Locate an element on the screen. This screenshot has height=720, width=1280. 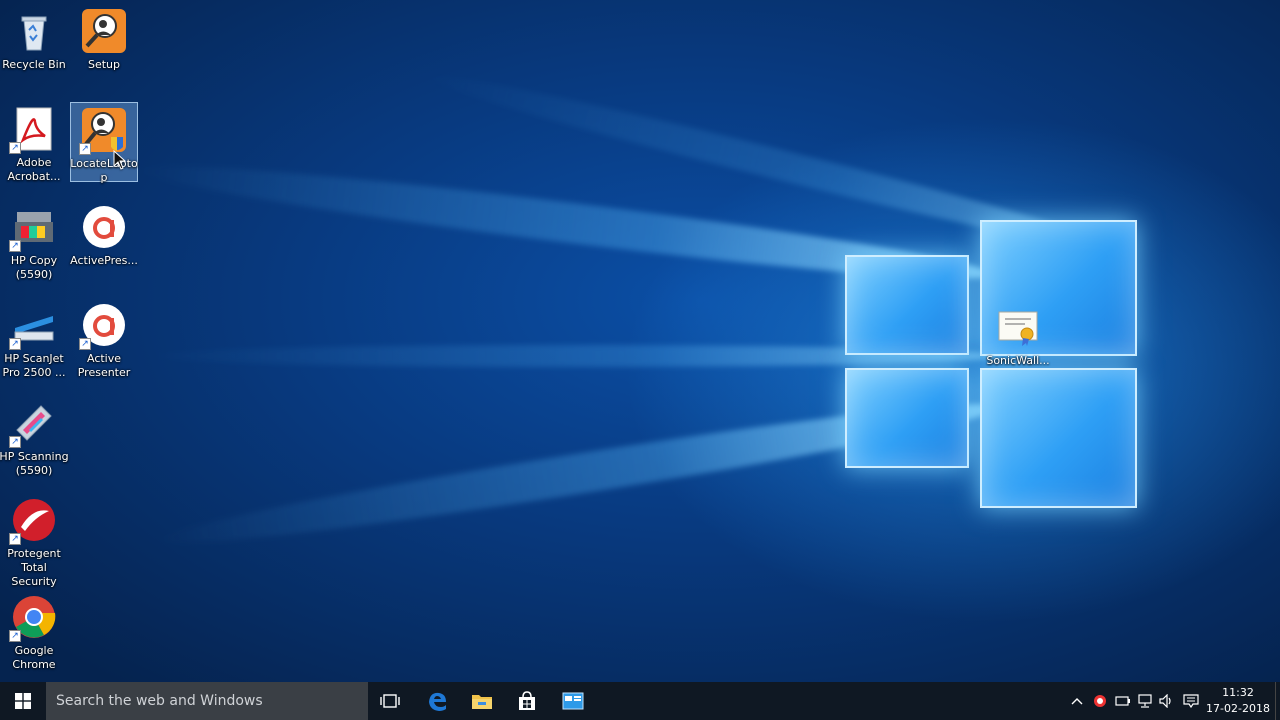
desktop-icon-protegent: ↗ Protegent Total Security is located at coordinates (34, 540).